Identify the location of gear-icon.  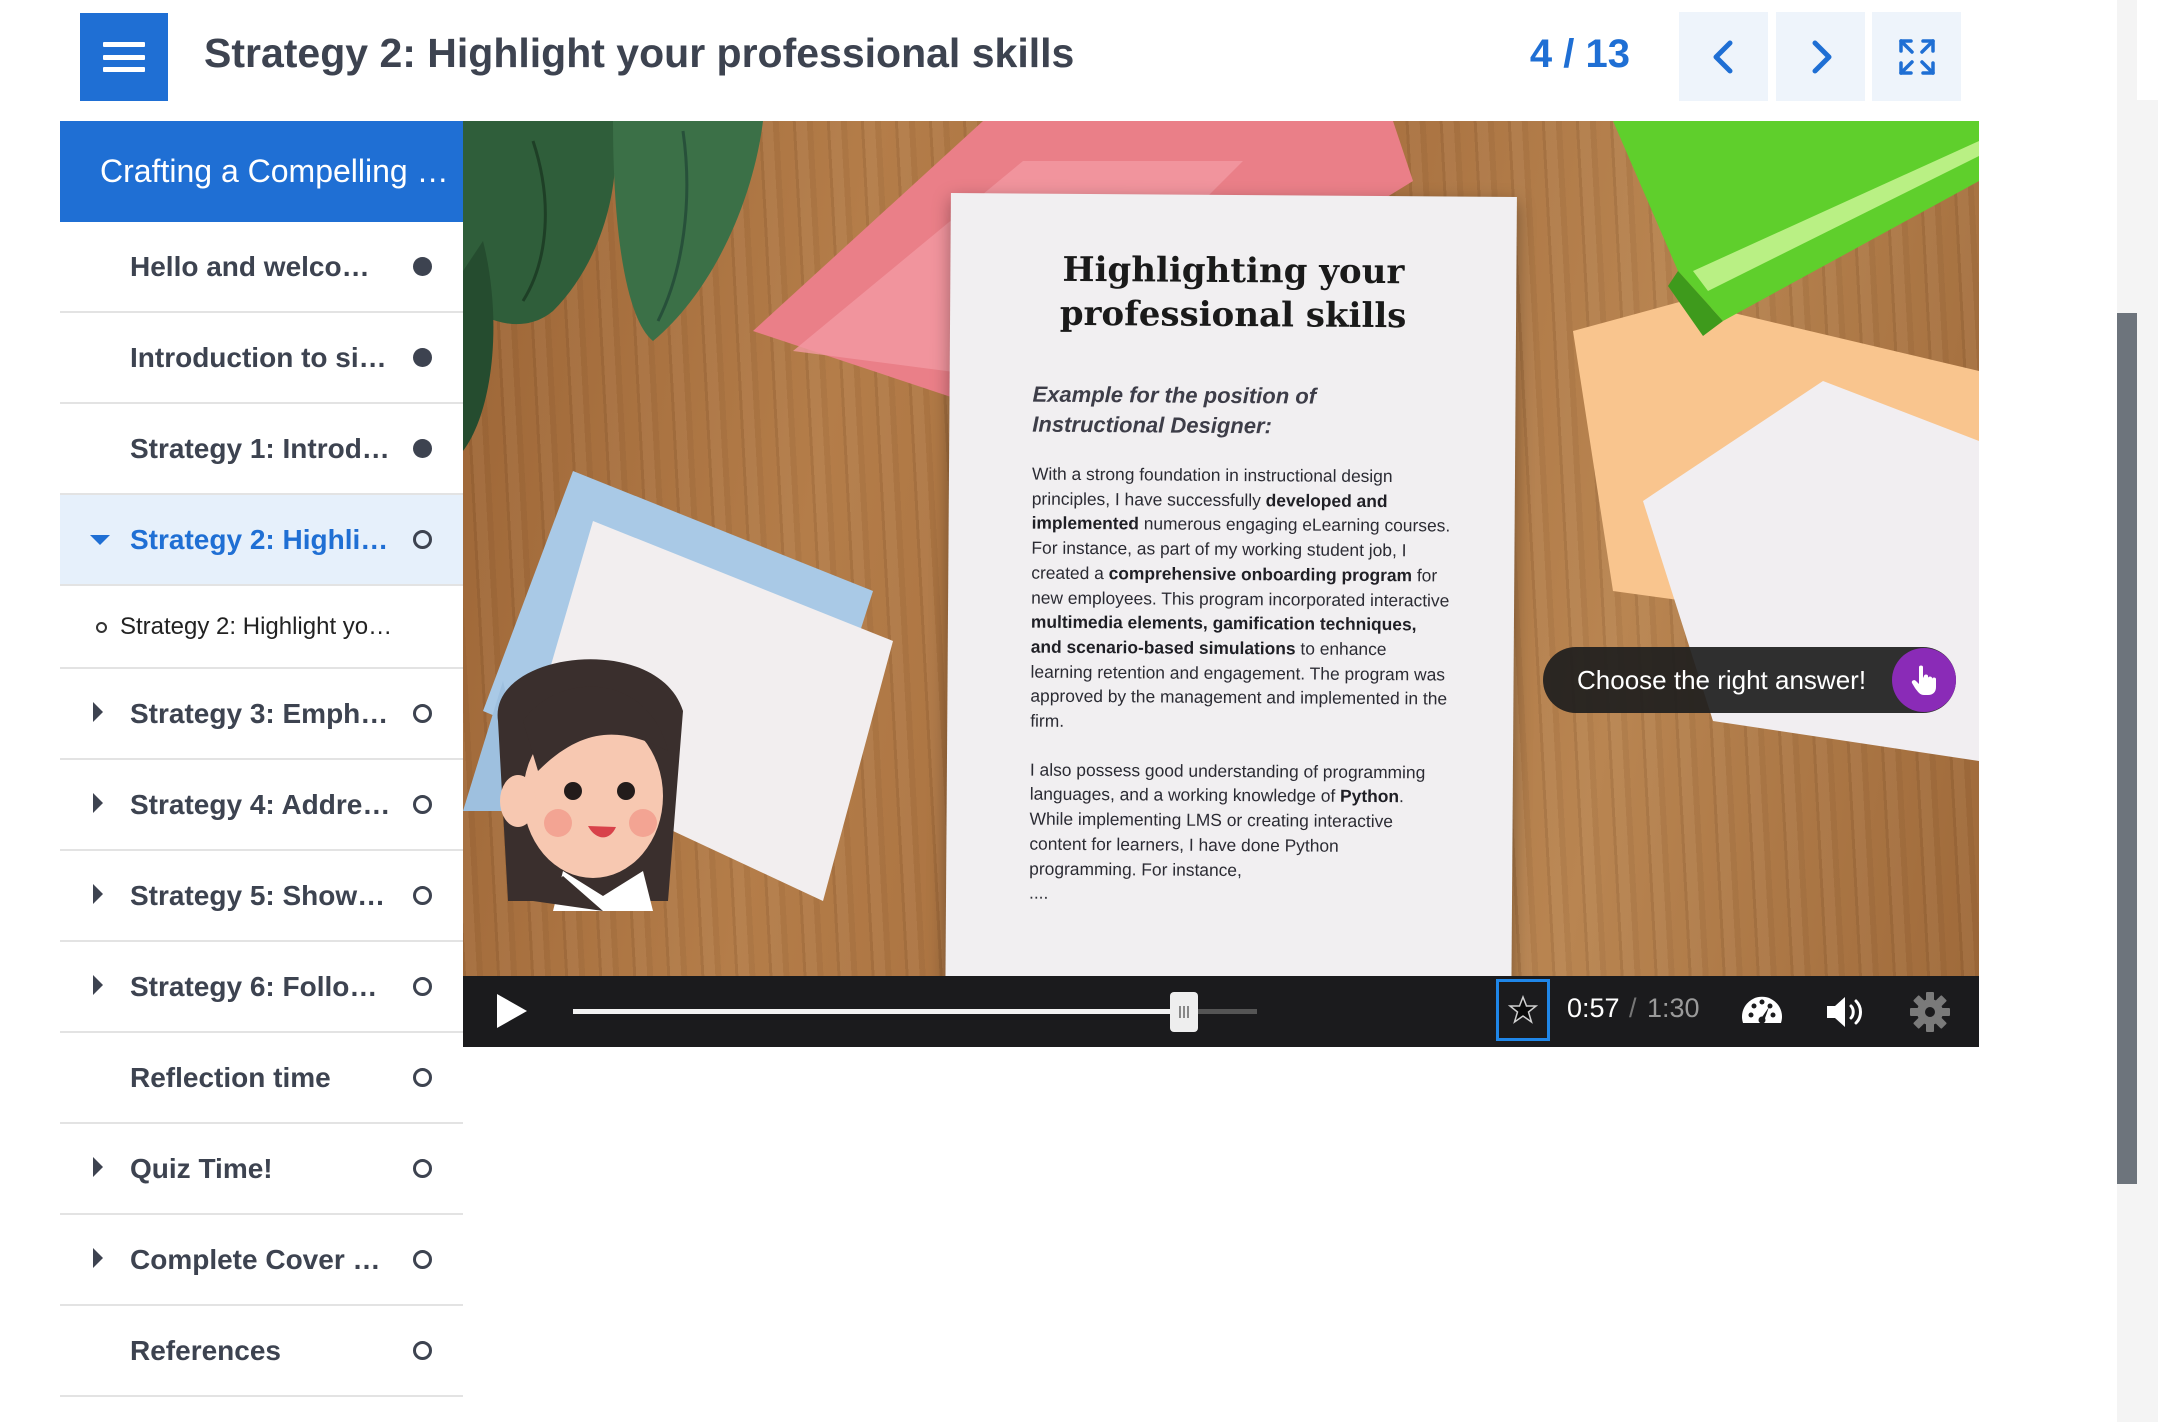
(1930, 1012).